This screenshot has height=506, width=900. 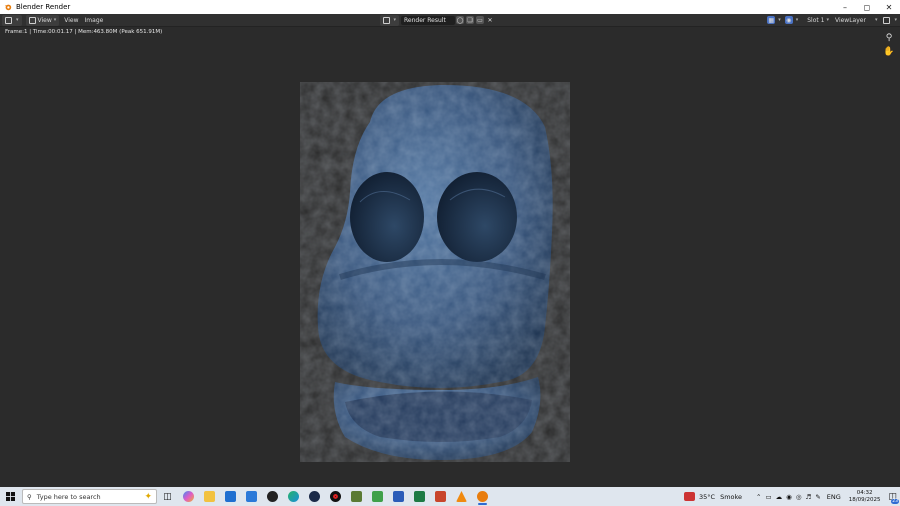 I want to click on hand-icon: ✋, so click(x=888, y=52).